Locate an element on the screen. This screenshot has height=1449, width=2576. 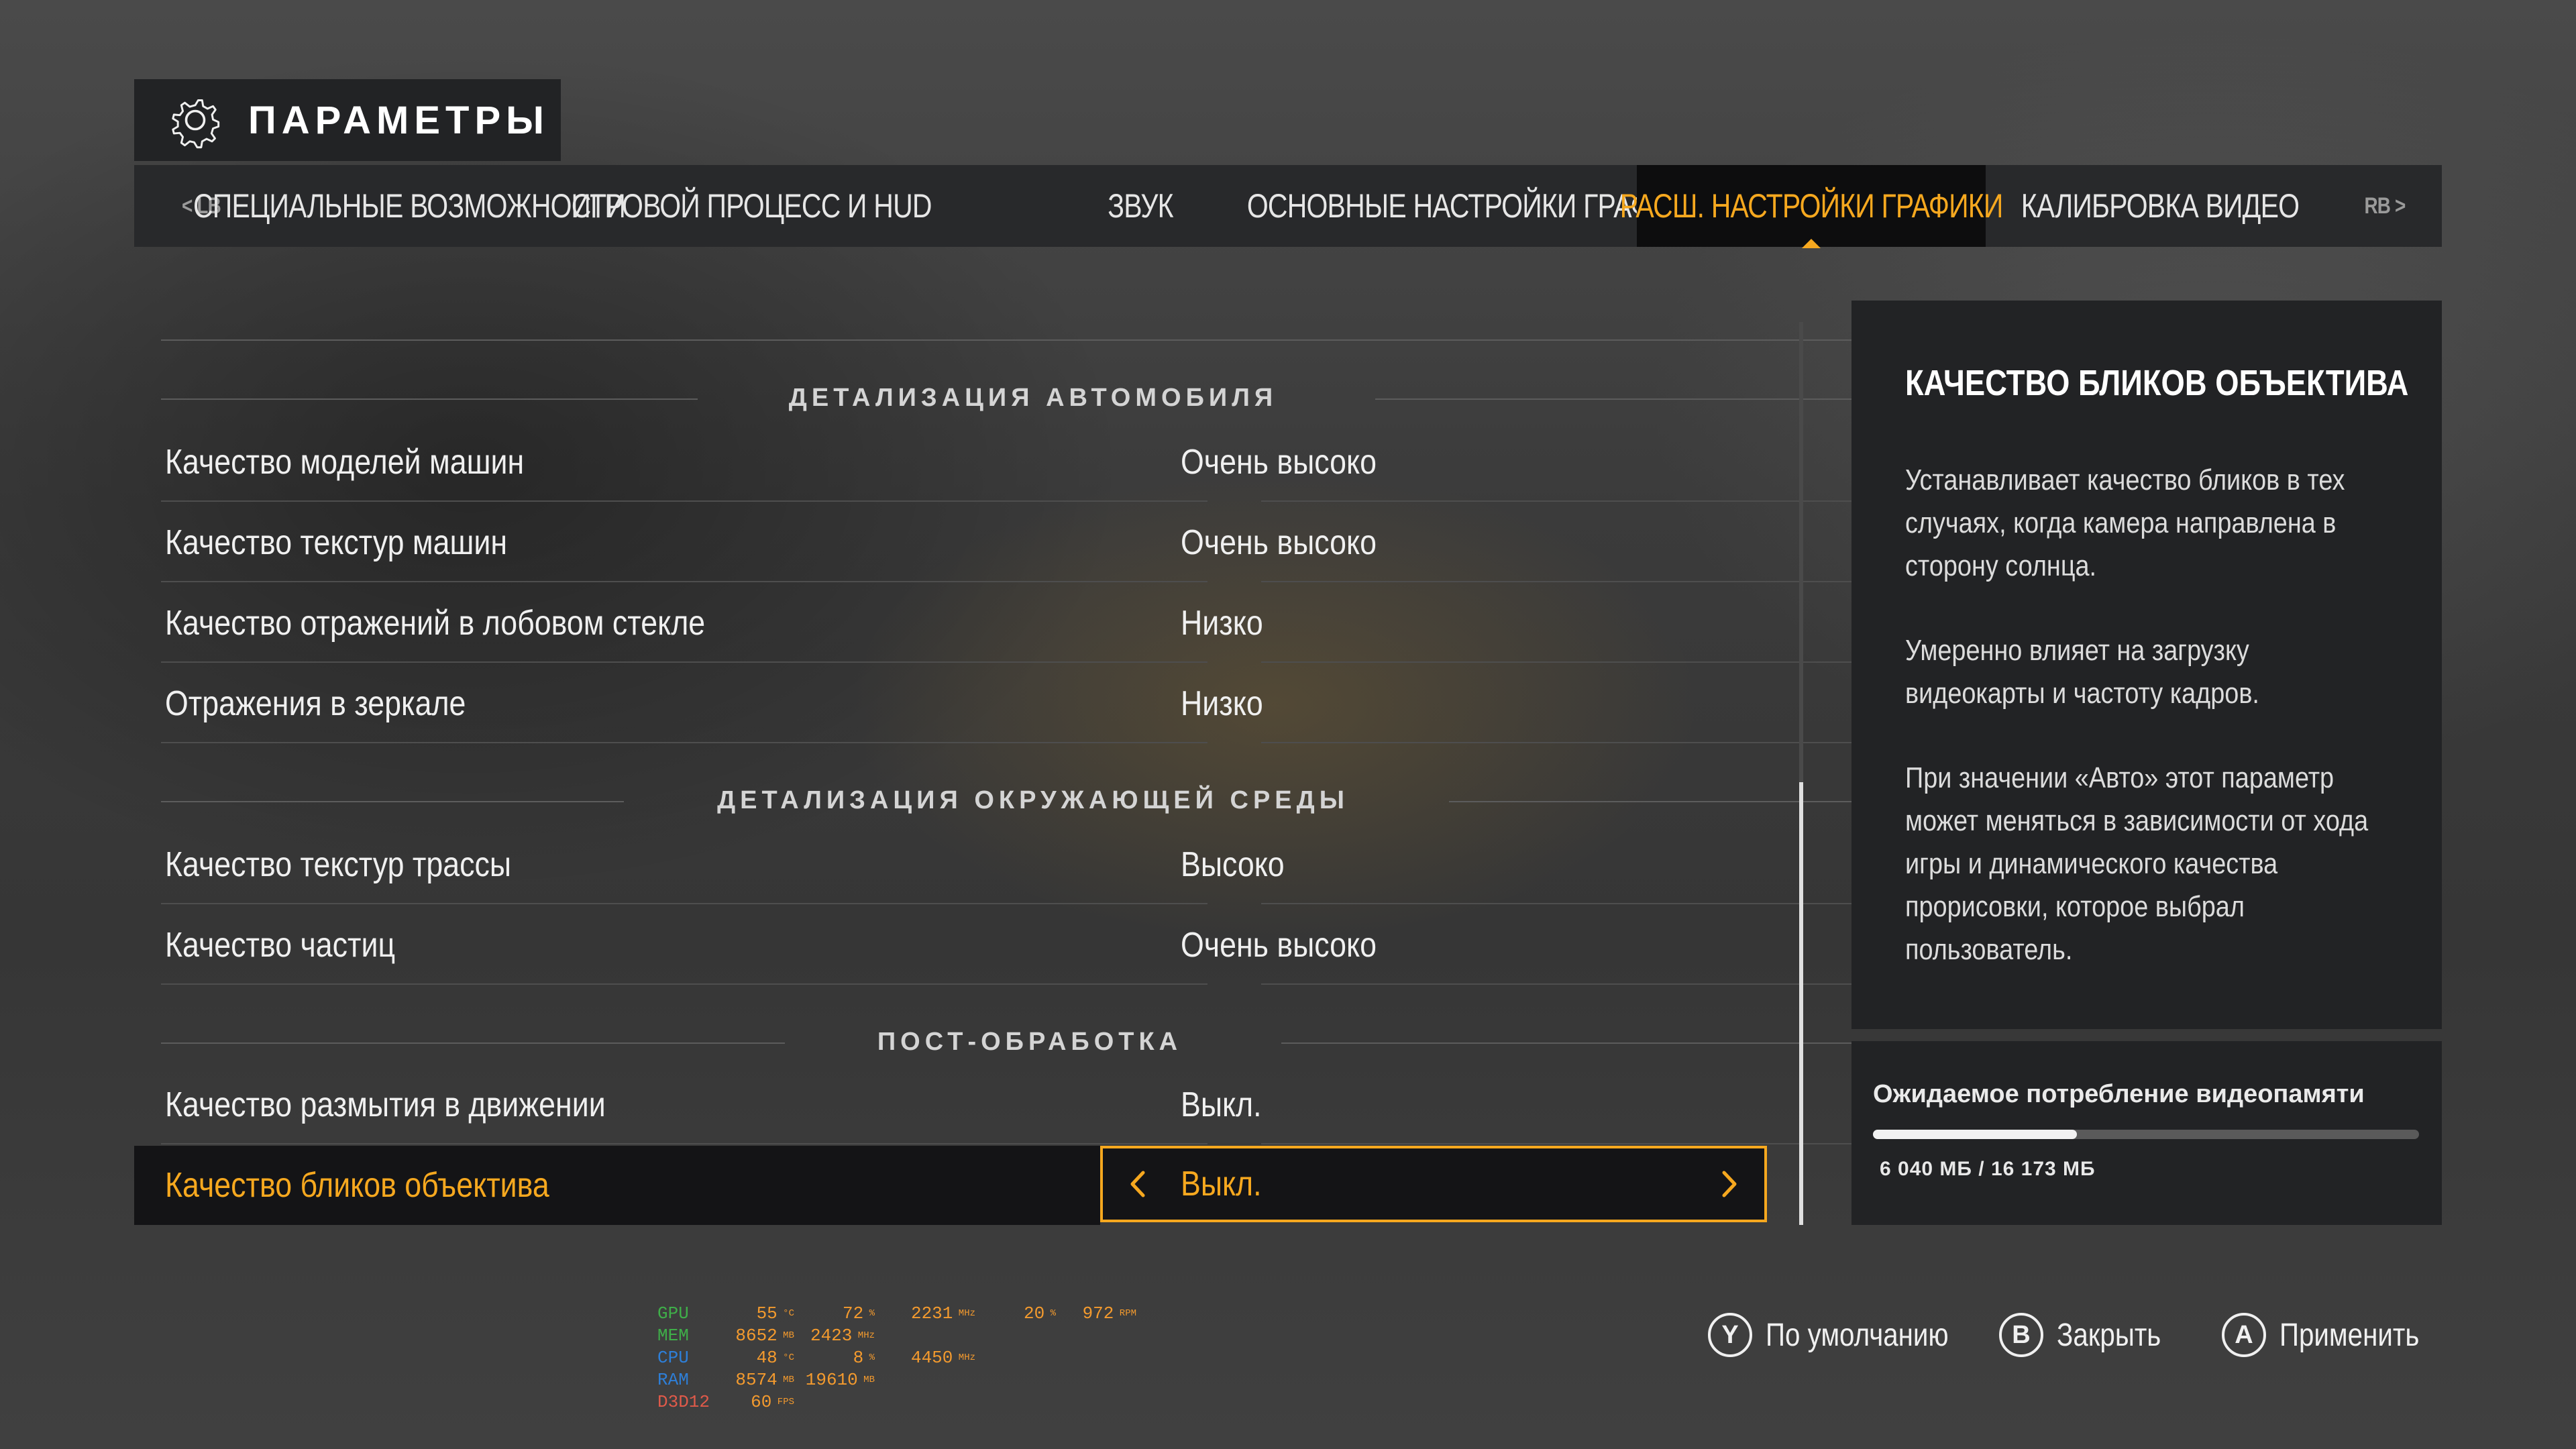
selected-value: Выкл. is located at coordinates (1221, 1184).